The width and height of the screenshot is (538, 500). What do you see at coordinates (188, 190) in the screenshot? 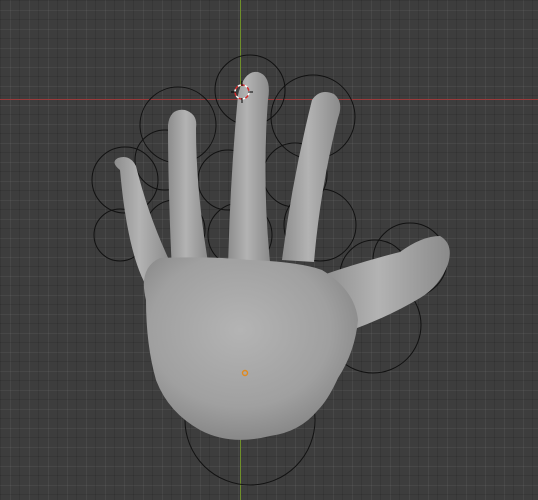
I see `ring-finger` at bounding box center [188, 190].